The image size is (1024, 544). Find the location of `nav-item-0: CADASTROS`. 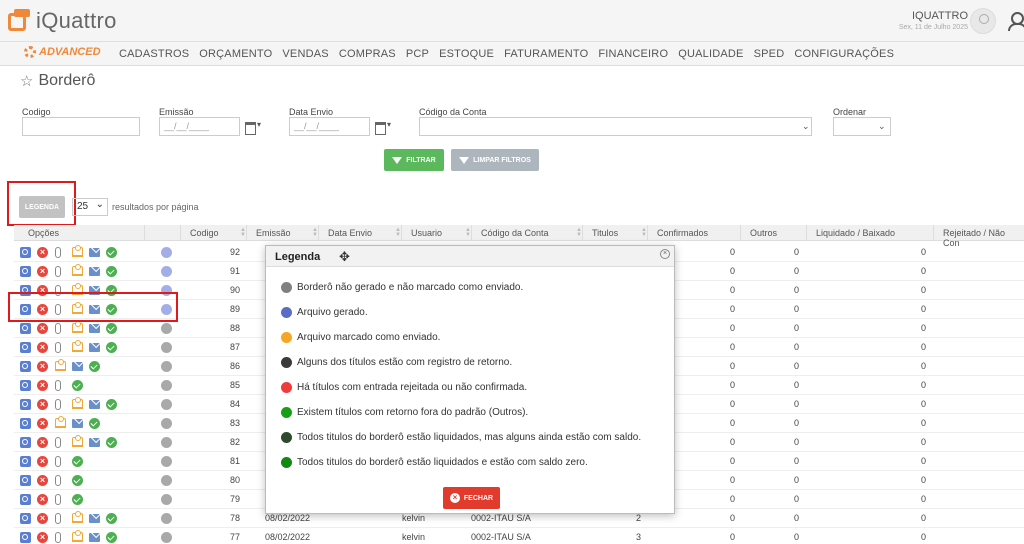

nav-item-0: CADASTROS is located at coordinates (154, 54).